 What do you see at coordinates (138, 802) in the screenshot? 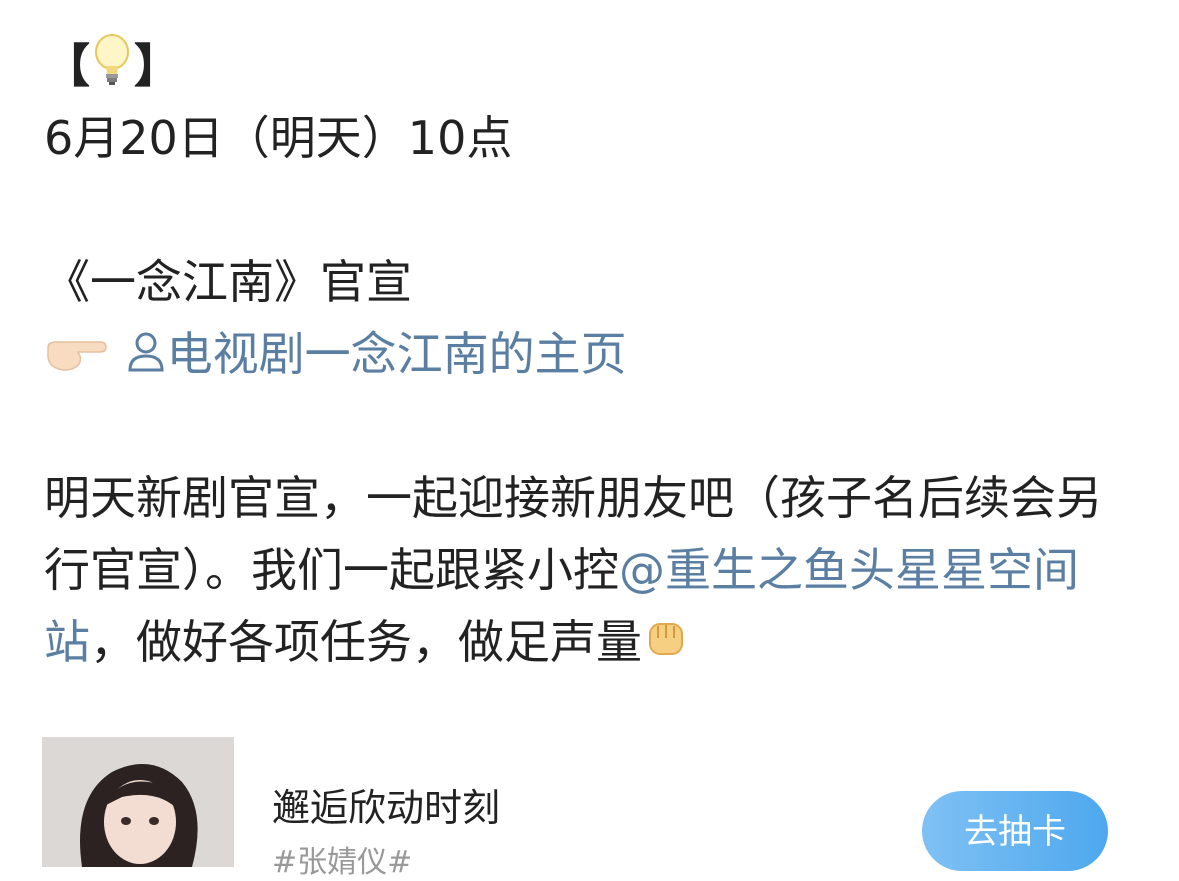
I see `card-thumbnail` at bounding box center [138, 802].